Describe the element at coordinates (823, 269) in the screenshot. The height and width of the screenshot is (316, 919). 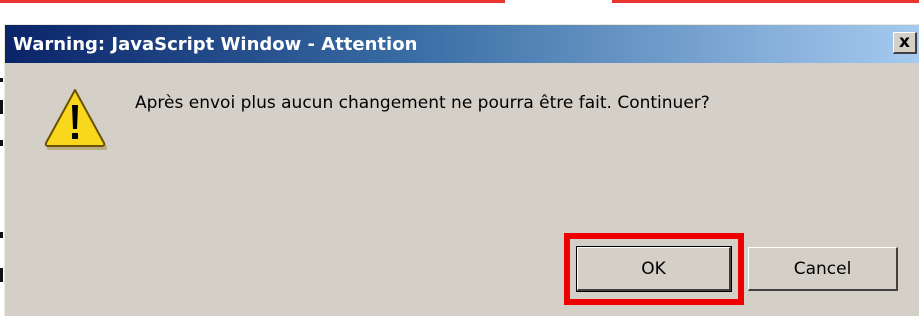
I see `cancel-button: Cancel` at that location.